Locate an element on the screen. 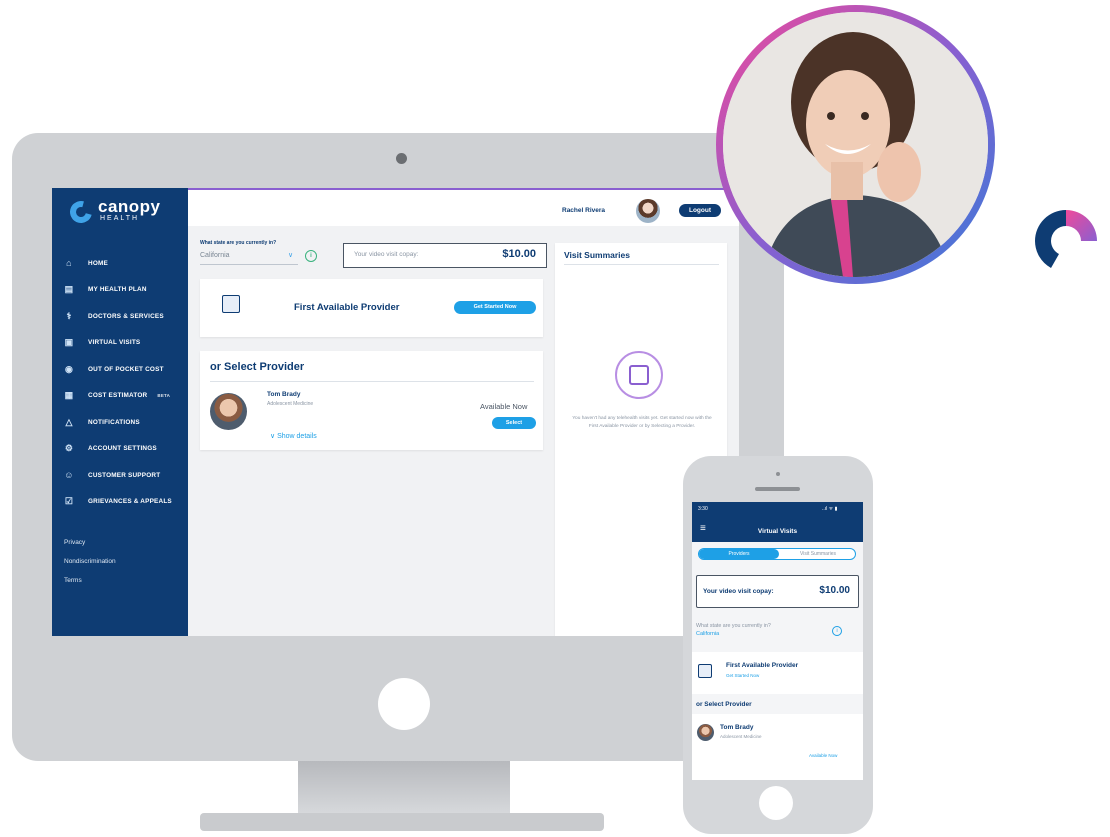  sidebar-item-home: ⌂ HOME is located at coordinates (120, 263).